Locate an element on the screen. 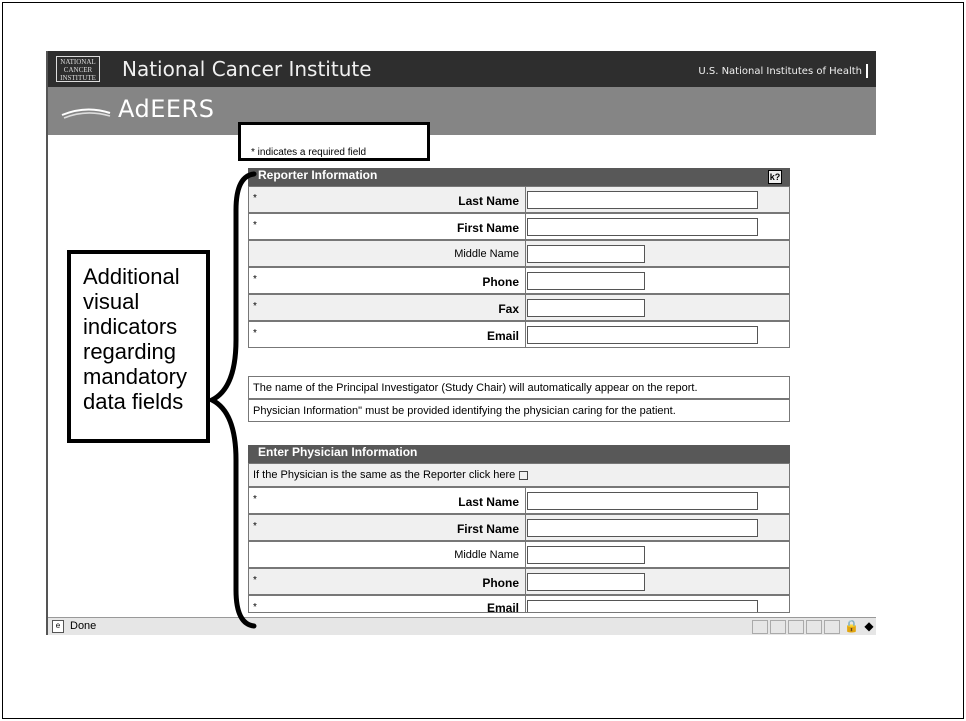  physician-first-name-input is located at coordinates (642, 528).